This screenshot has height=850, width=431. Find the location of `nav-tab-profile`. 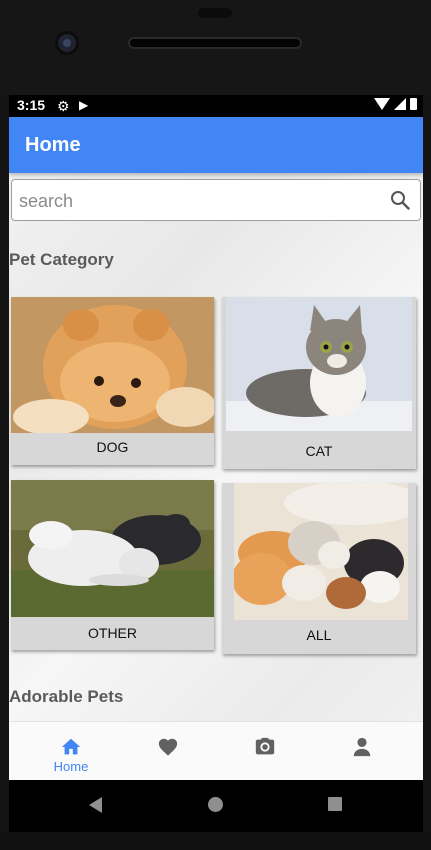

nav-tab-profile is located at coordinates (362, 751).